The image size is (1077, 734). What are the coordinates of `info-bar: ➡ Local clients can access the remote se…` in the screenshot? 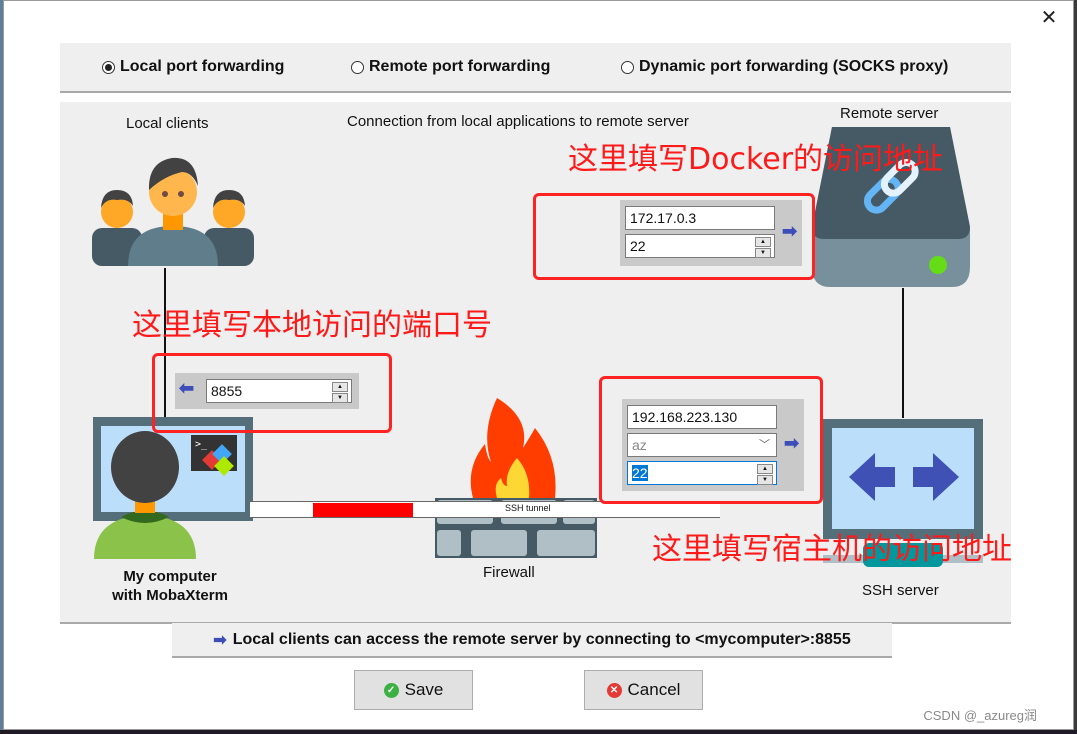 It's located at (532, 640).